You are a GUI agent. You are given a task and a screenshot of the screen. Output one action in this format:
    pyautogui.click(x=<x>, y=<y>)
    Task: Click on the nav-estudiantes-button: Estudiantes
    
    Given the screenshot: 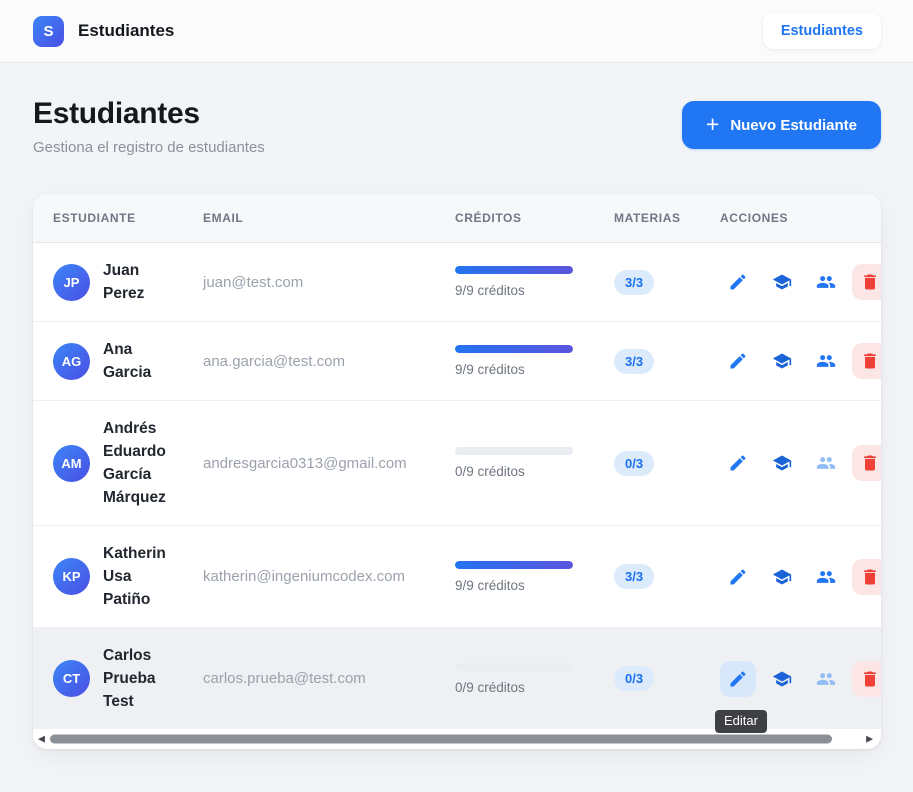 What is the action you would take?
    pyautogui.click(x=821, y=31)
    